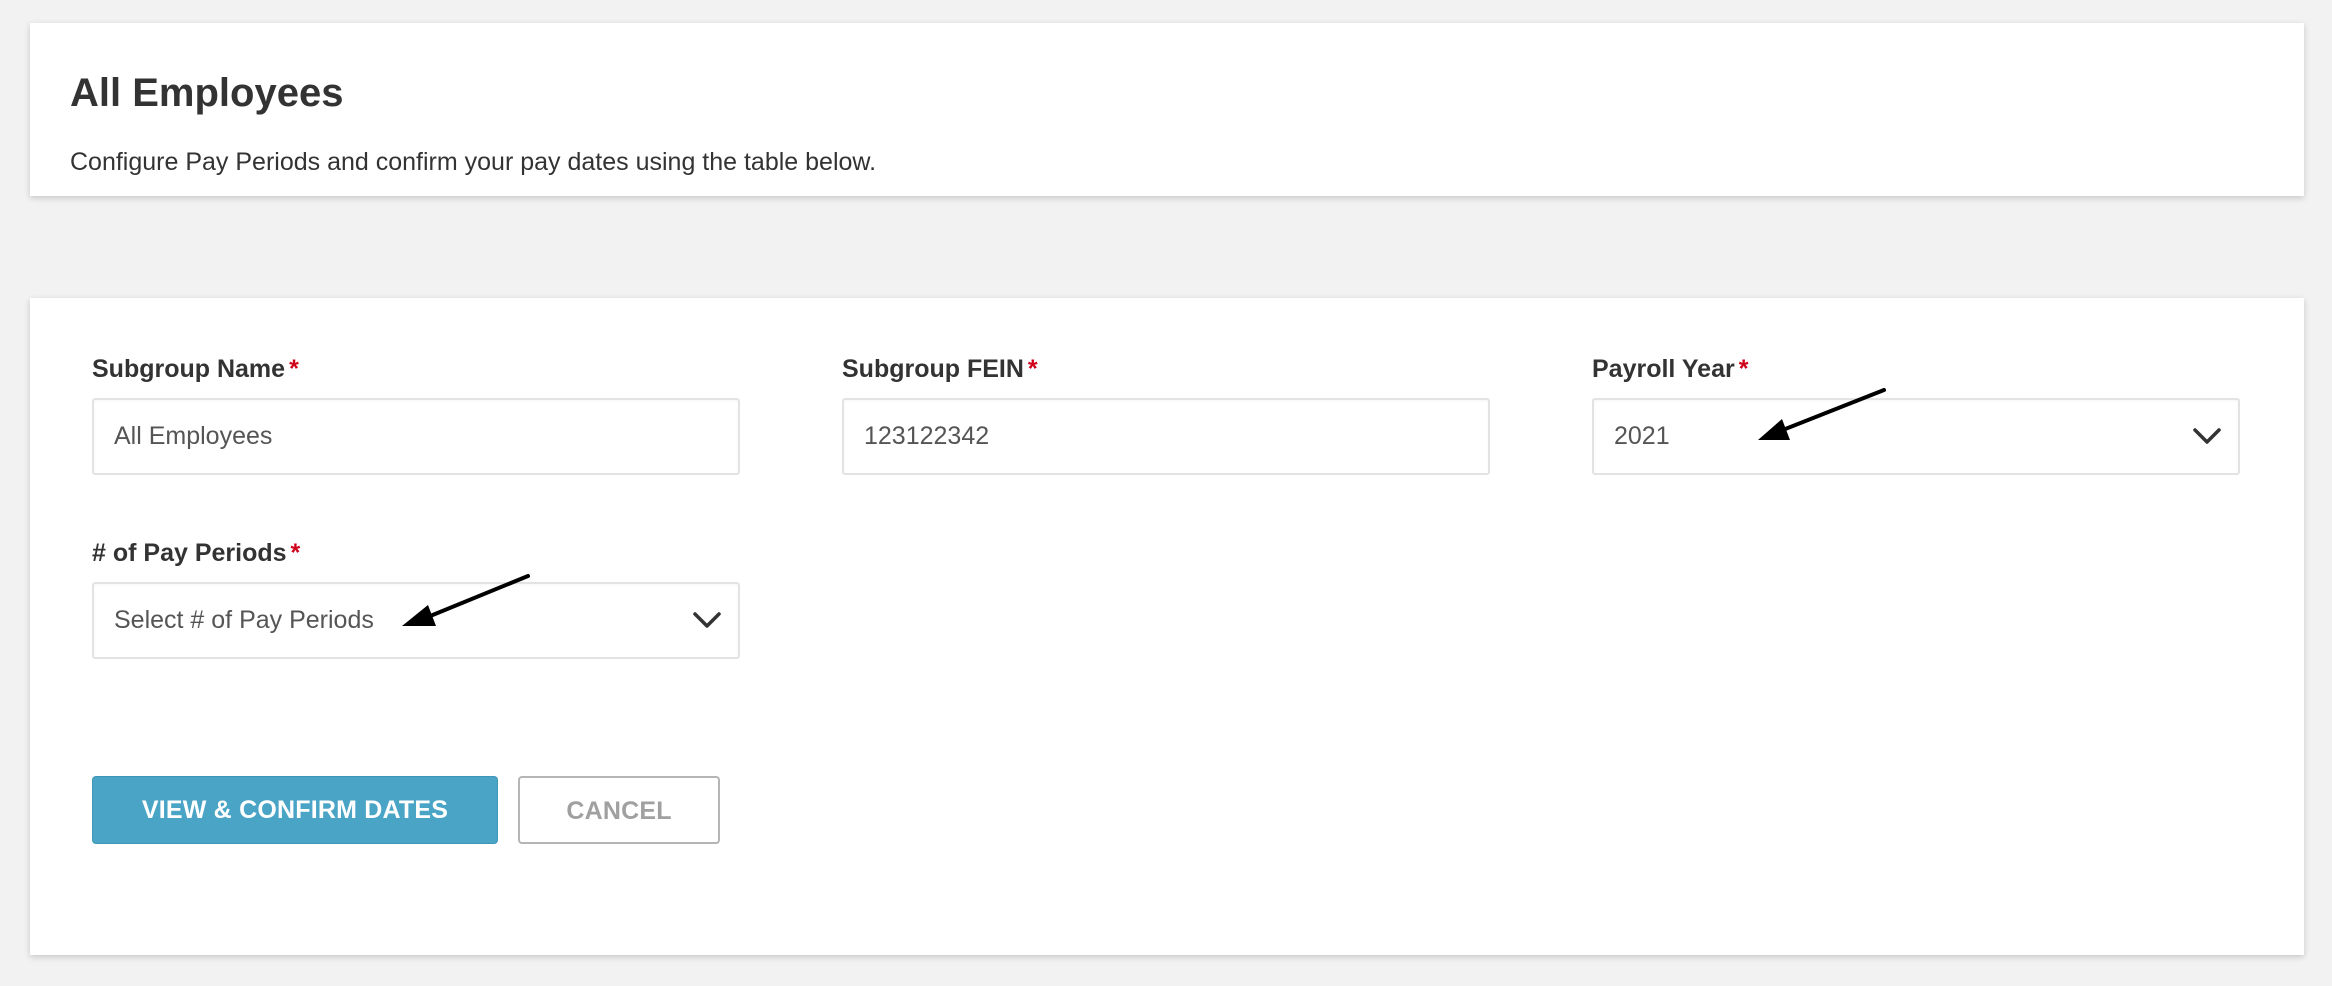  Describe the element at coordinates (244, 620) in the screenshot. I see `pay-periods-placeholder: Select # of Pay Periods` at that location.